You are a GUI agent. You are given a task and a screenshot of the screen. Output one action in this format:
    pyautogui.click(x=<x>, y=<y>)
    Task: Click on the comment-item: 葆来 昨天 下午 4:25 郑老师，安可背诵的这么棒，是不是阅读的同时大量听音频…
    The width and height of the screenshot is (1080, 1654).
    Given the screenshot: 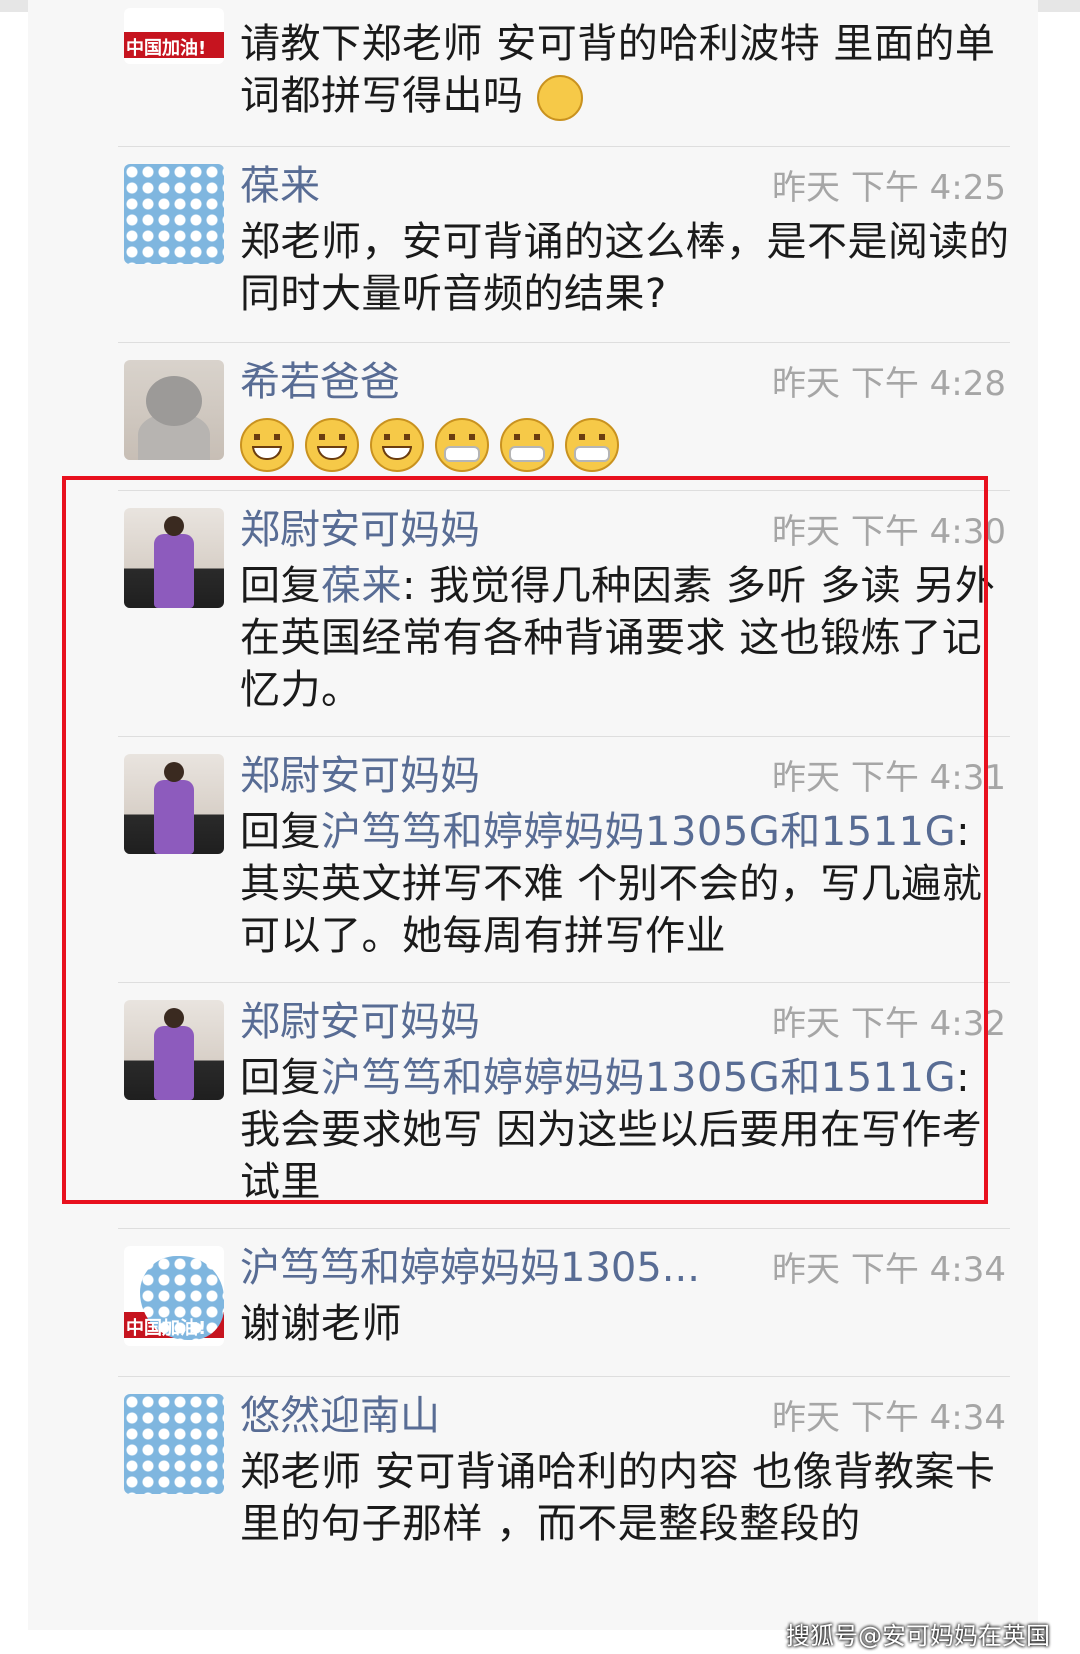 What is the action you would take?
    pyautogui.click(x=540, y=244)
    